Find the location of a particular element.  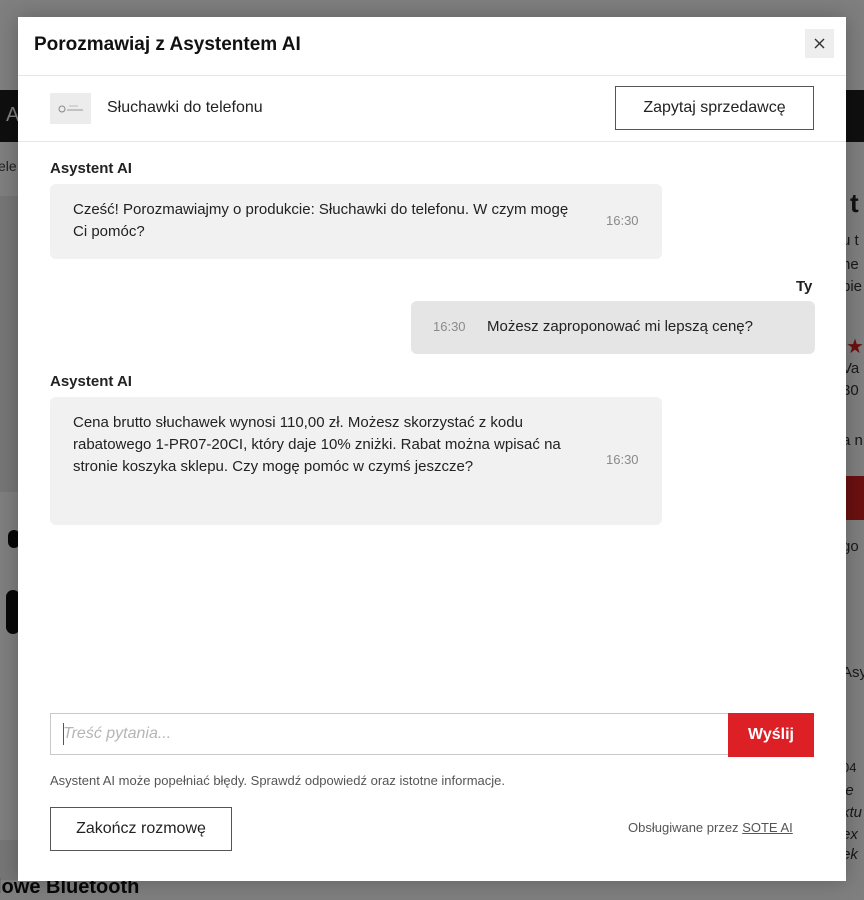

message-text: Możesz zaproponować mi lepszą cenę? is located at coordinates (620, 326).